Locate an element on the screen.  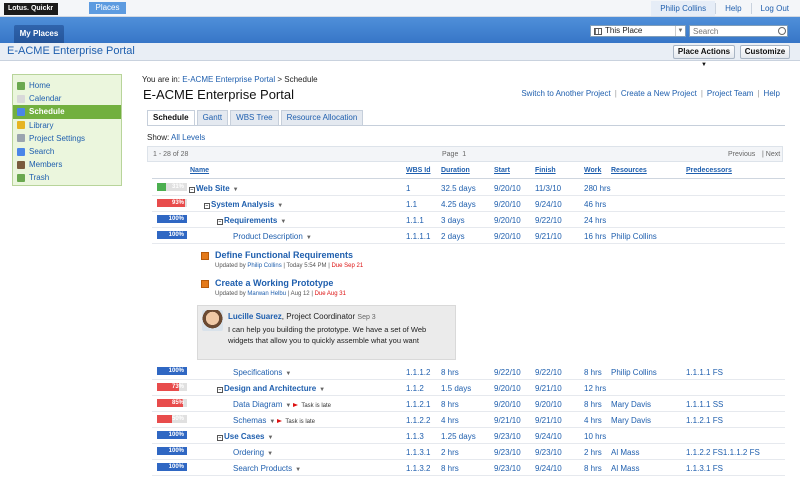
column-header-start: Start is located at coordinates (502, 170).